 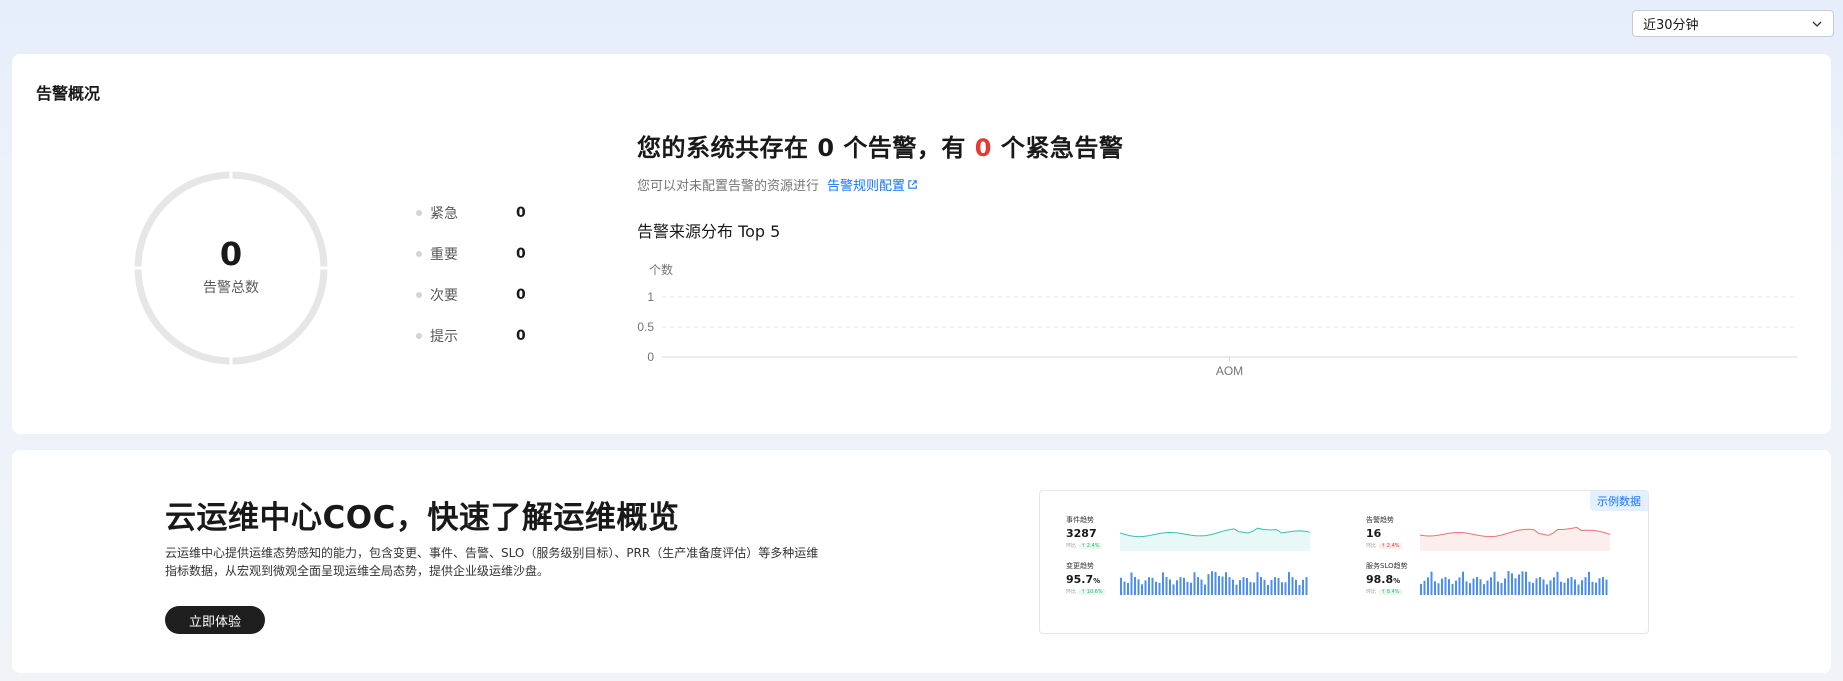 What do you see at coordinates (866, 186) in the screenshot?
I see `link-label: 告警规则配置` at bounding box center [866, 186].